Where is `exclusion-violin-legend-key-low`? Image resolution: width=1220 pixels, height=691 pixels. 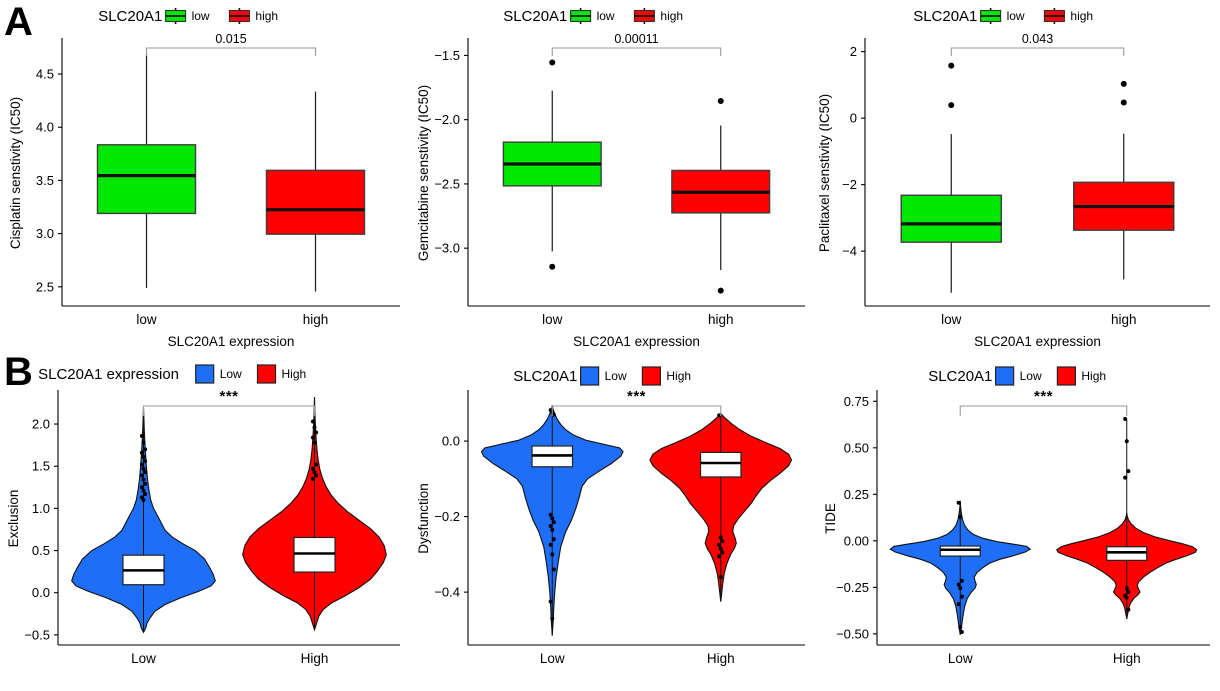
exclusion-violin-legend-key-low is located at coordinates (205, 374).